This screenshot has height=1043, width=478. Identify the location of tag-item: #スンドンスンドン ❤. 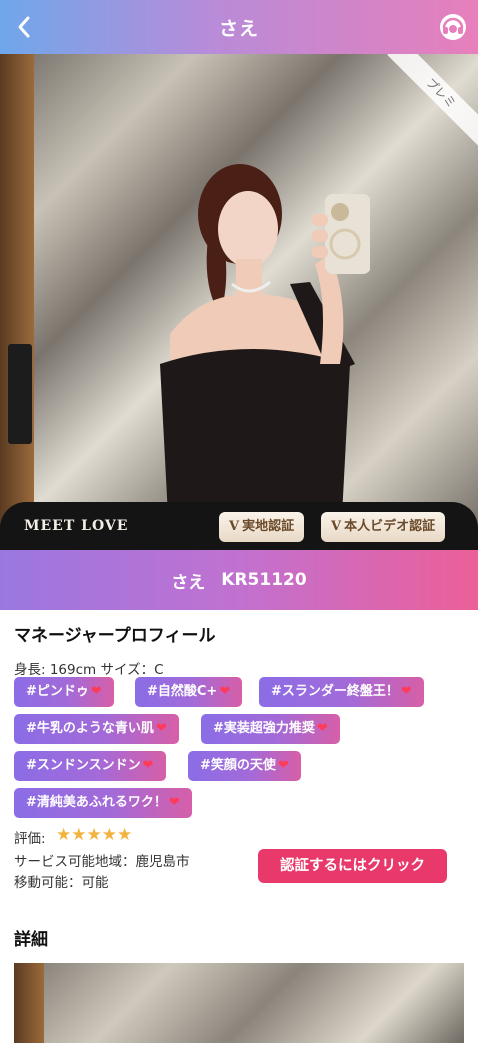
(90, 766).